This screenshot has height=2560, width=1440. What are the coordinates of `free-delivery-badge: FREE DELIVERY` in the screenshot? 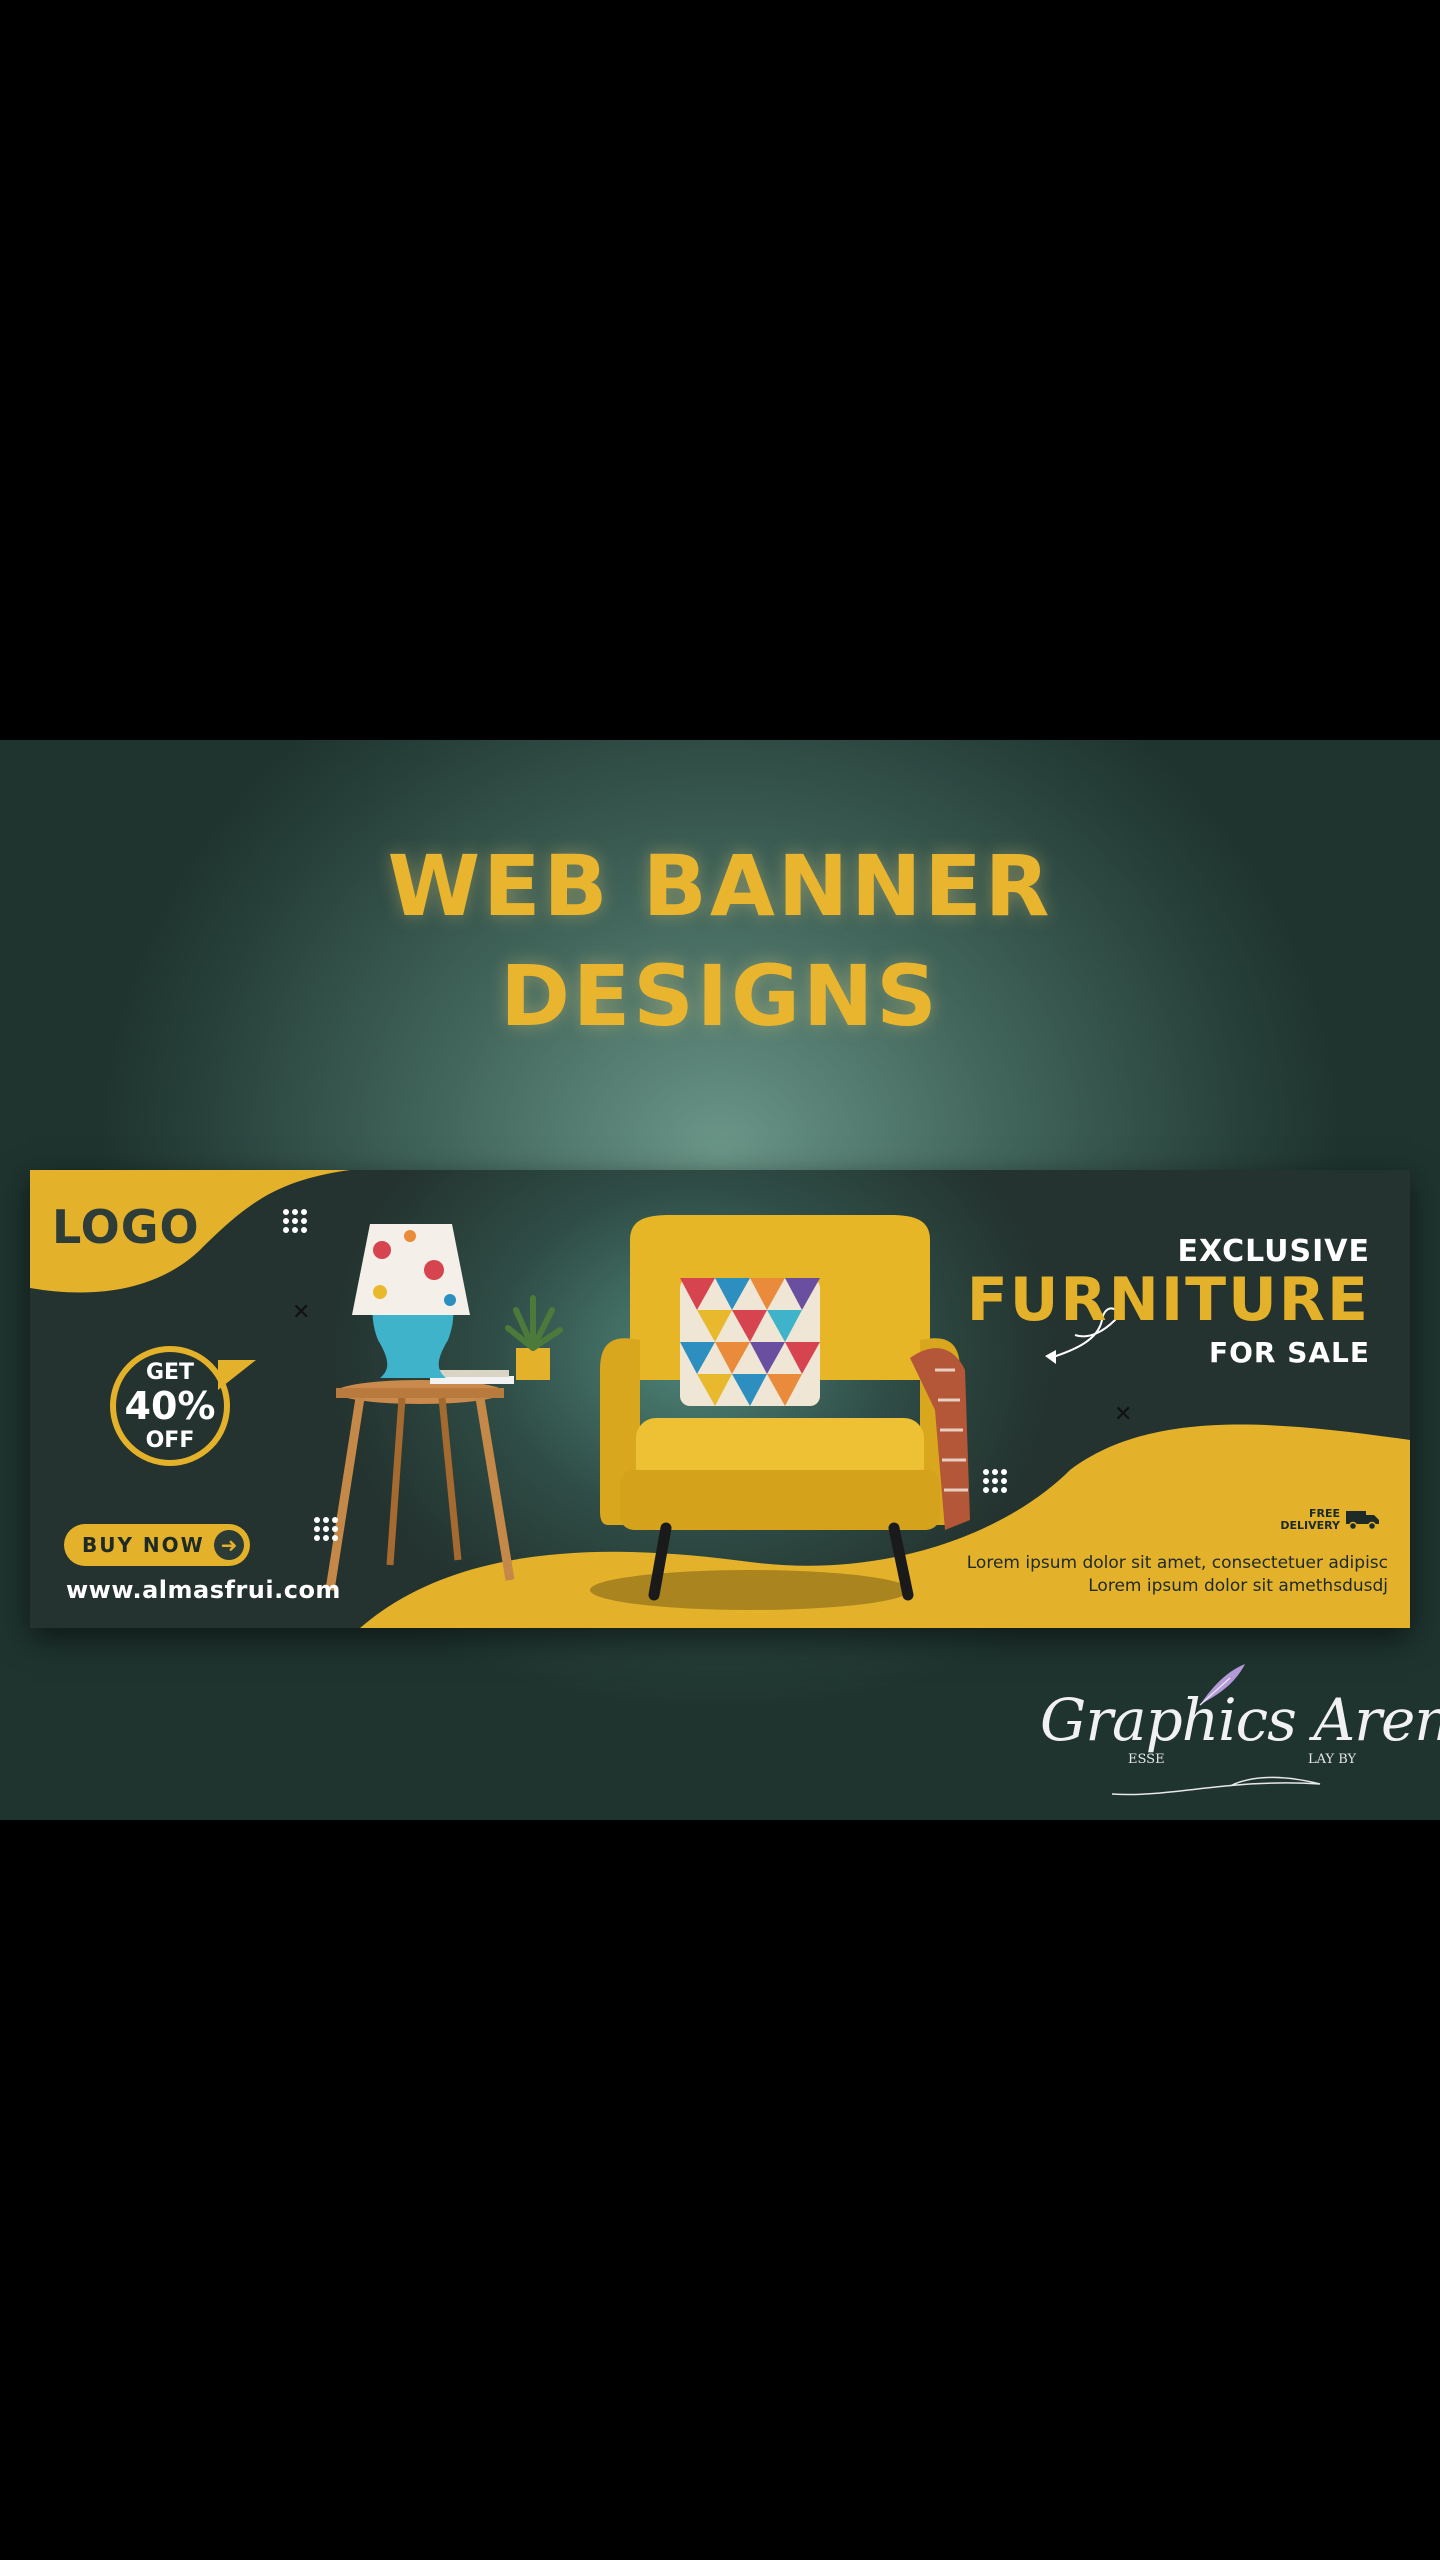 It's located at (1330, 1519).